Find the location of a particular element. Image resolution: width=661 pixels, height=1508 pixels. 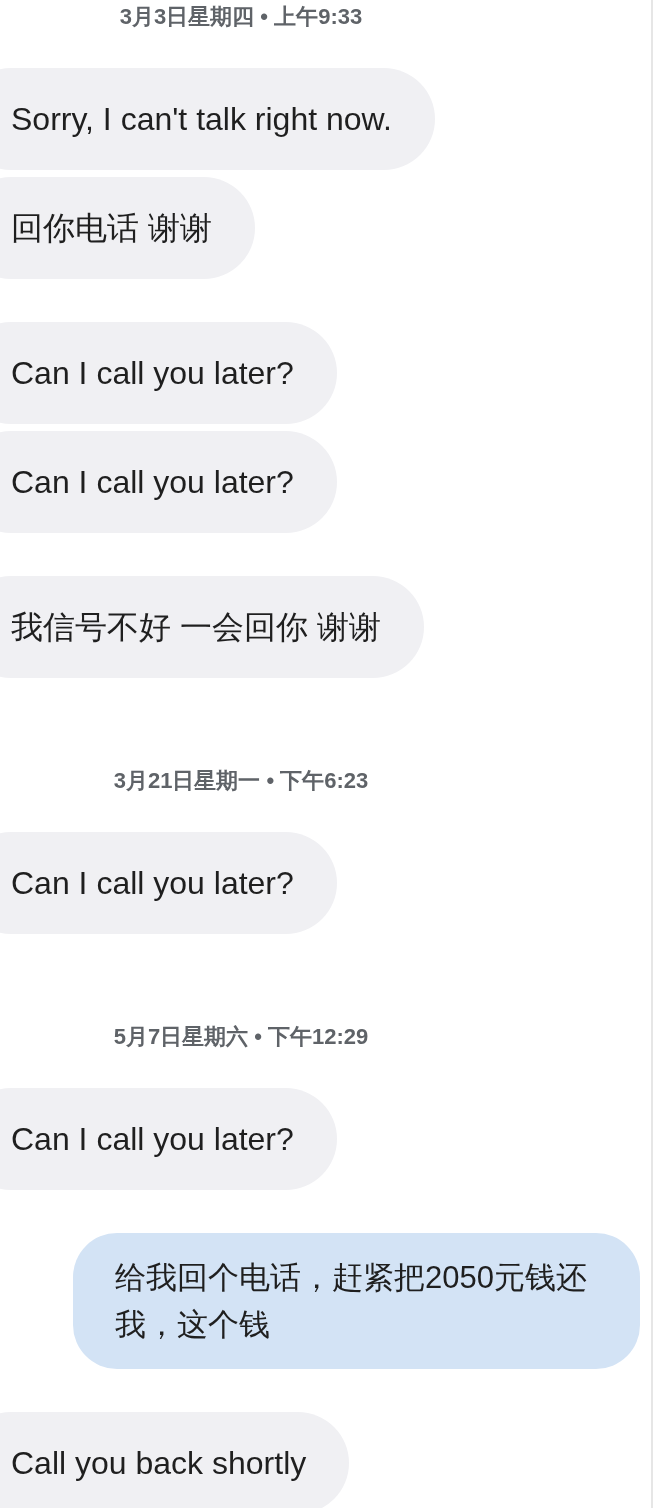

message-date-label: 3月3日星期四 • 上午9:33 is located at coordinates (241, 17).